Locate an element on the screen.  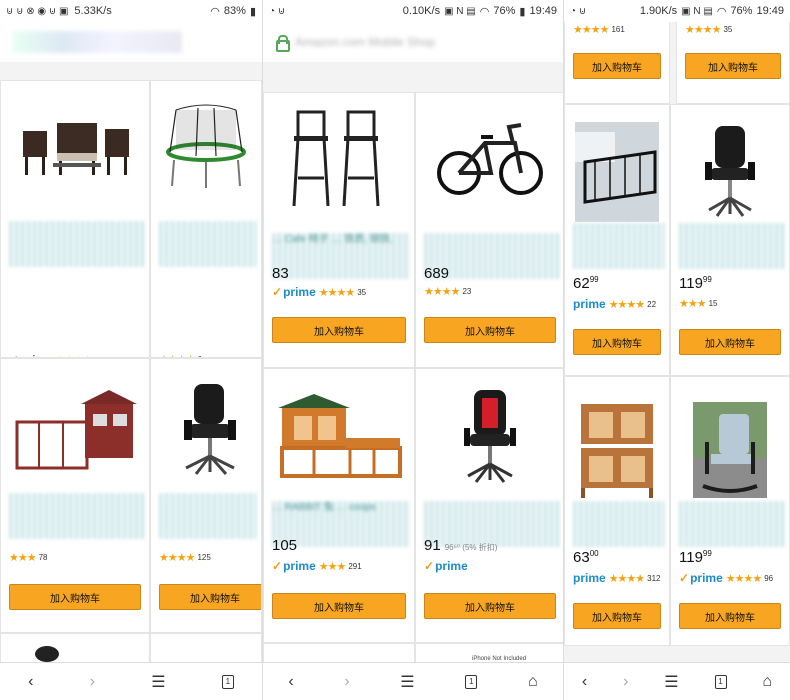
product-image-rabbit-hutch is located at coordinates (339, 436).